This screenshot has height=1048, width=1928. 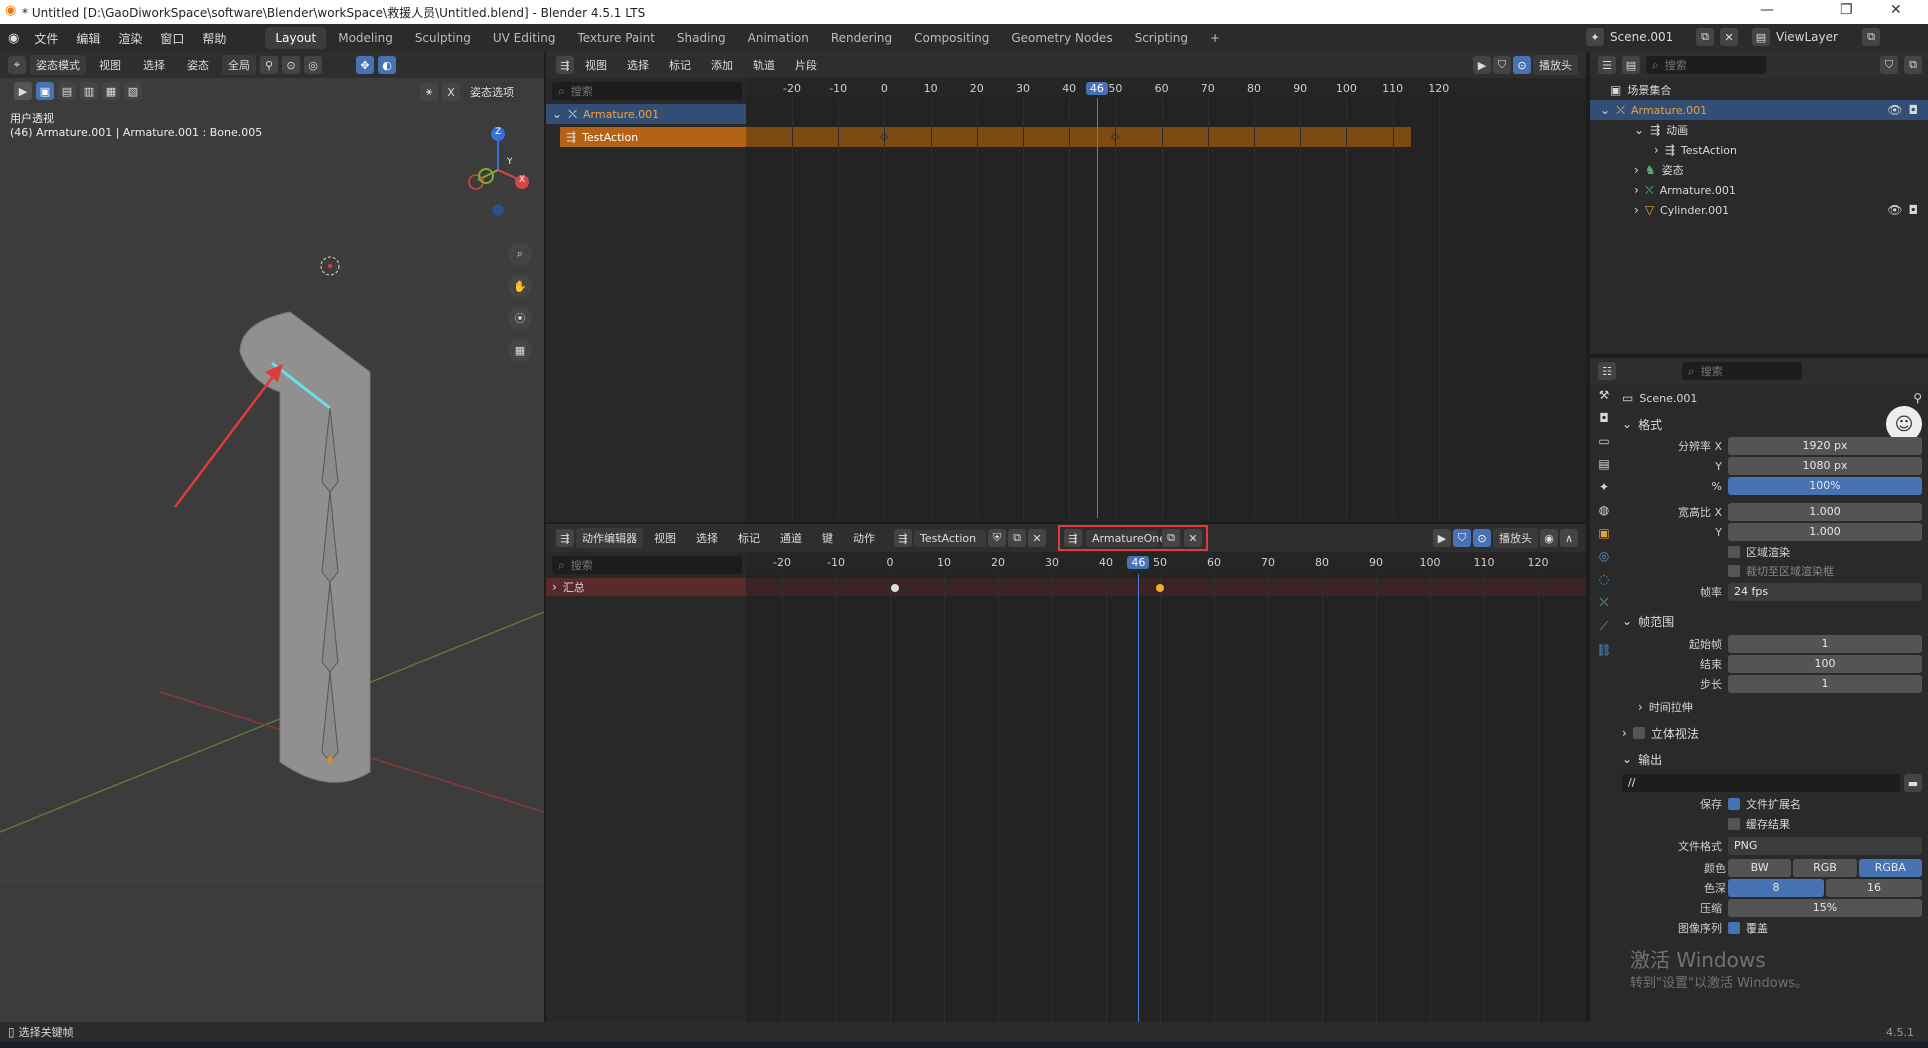 I want to click on resolution-x-field: 1920 px, so click(x=1825, y=446).